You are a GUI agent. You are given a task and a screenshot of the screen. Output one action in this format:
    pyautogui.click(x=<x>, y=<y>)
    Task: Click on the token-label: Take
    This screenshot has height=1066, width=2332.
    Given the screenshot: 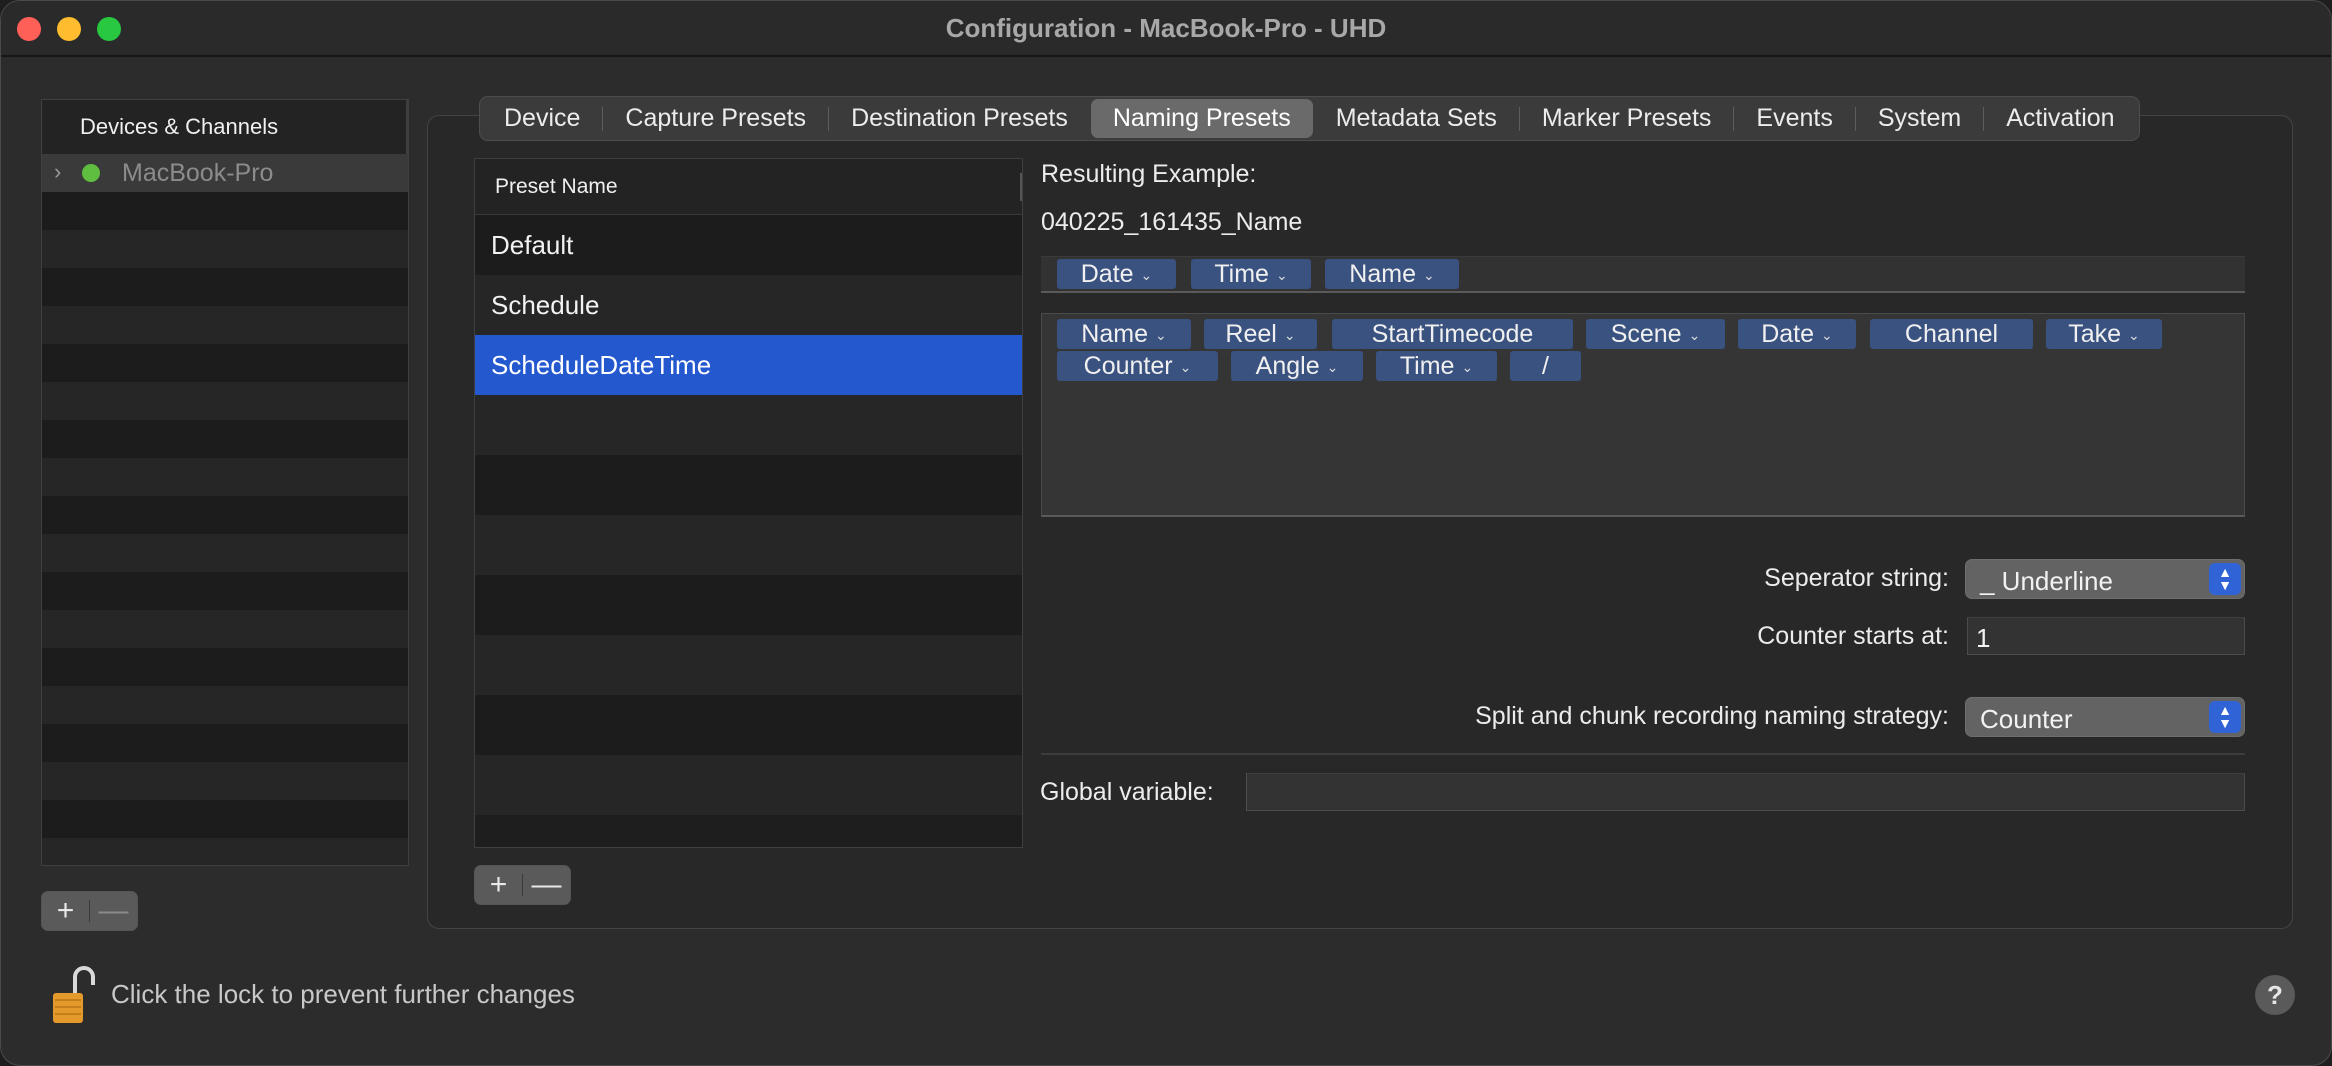 What is the action you would take?
    pyautogui.click(x=2095, y=333)
    